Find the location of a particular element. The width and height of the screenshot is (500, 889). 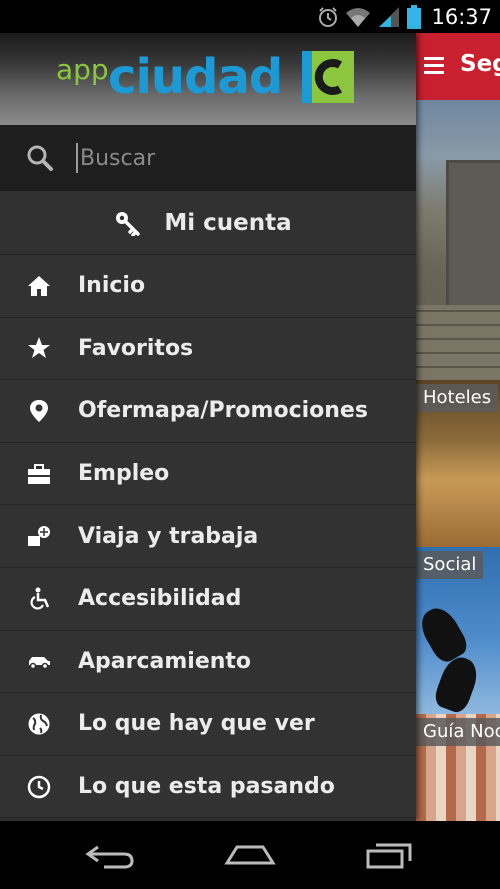

wheelchair-icon is located at coordinates (40, 598).